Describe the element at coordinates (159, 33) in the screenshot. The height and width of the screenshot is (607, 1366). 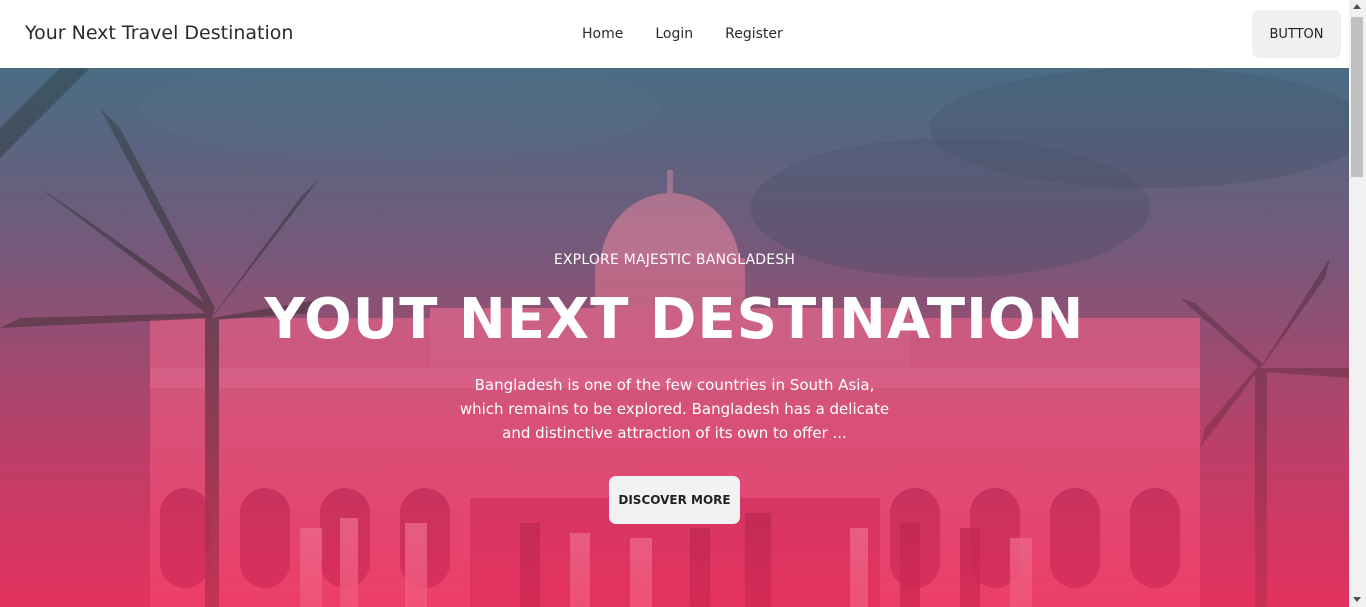
I see `brand-title: Your Next Travel Destination` at that location.